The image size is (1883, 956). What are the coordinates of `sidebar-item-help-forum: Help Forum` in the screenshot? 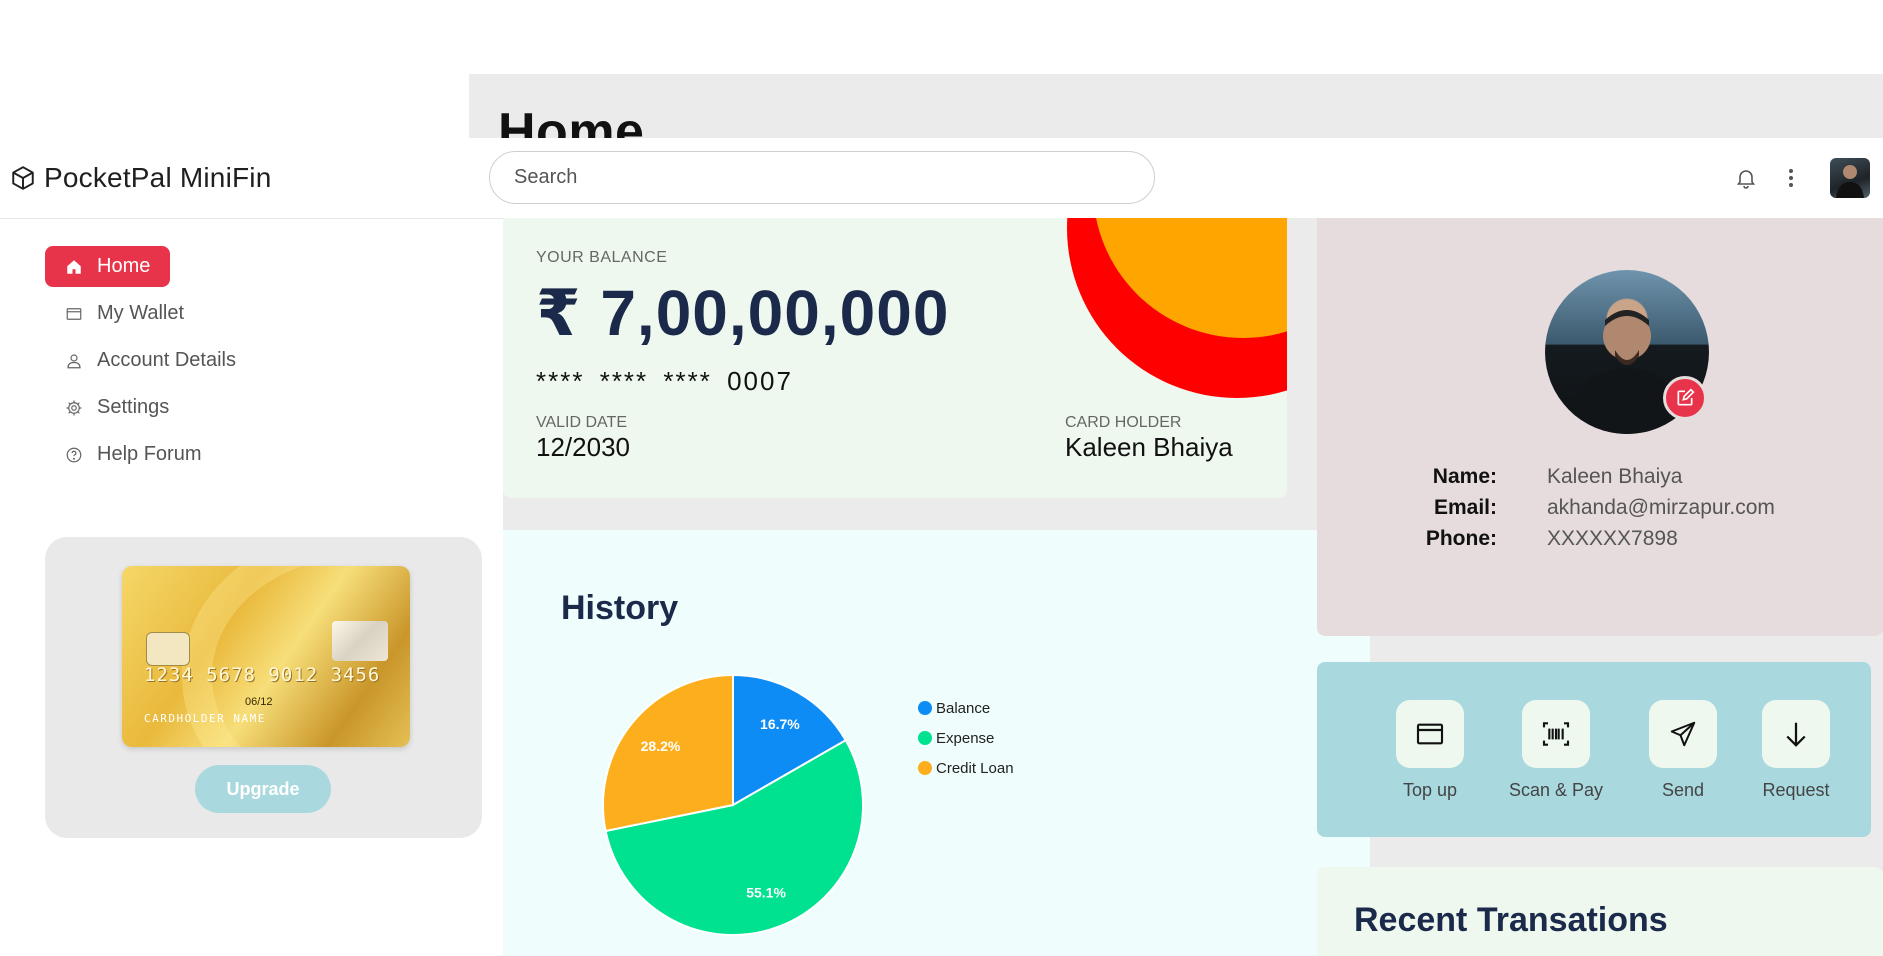 It's located at (133, 454).